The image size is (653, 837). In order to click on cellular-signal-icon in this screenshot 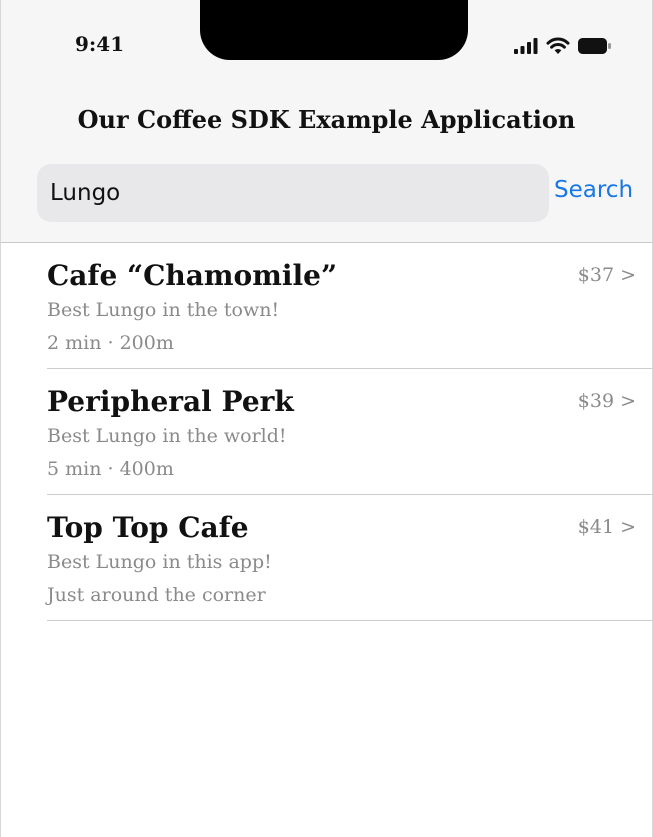, I will do `click(526, 46)`.